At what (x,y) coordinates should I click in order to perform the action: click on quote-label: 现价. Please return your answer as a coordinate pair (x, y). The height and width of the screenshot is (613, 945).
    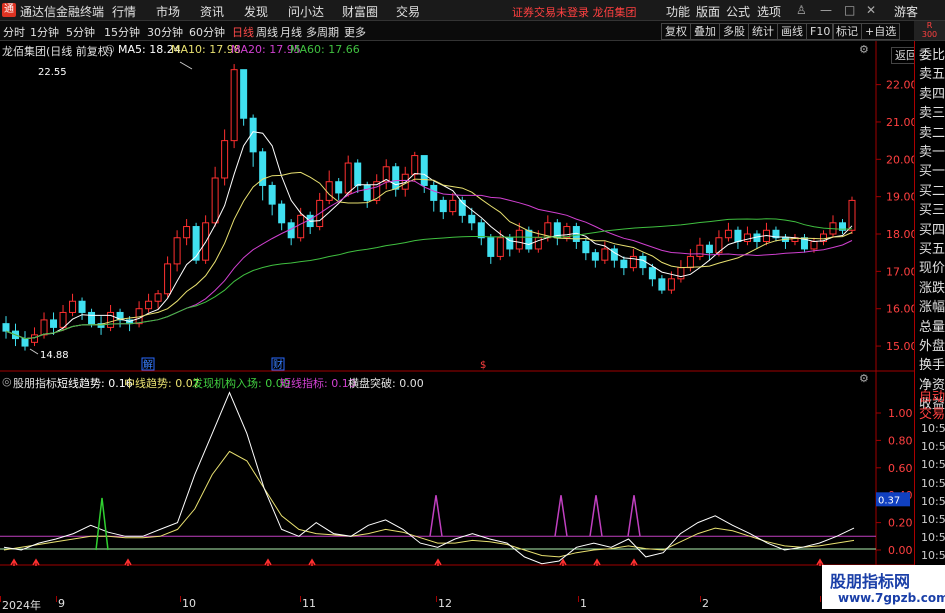
    Looking at the image, I should click on (932, 269).